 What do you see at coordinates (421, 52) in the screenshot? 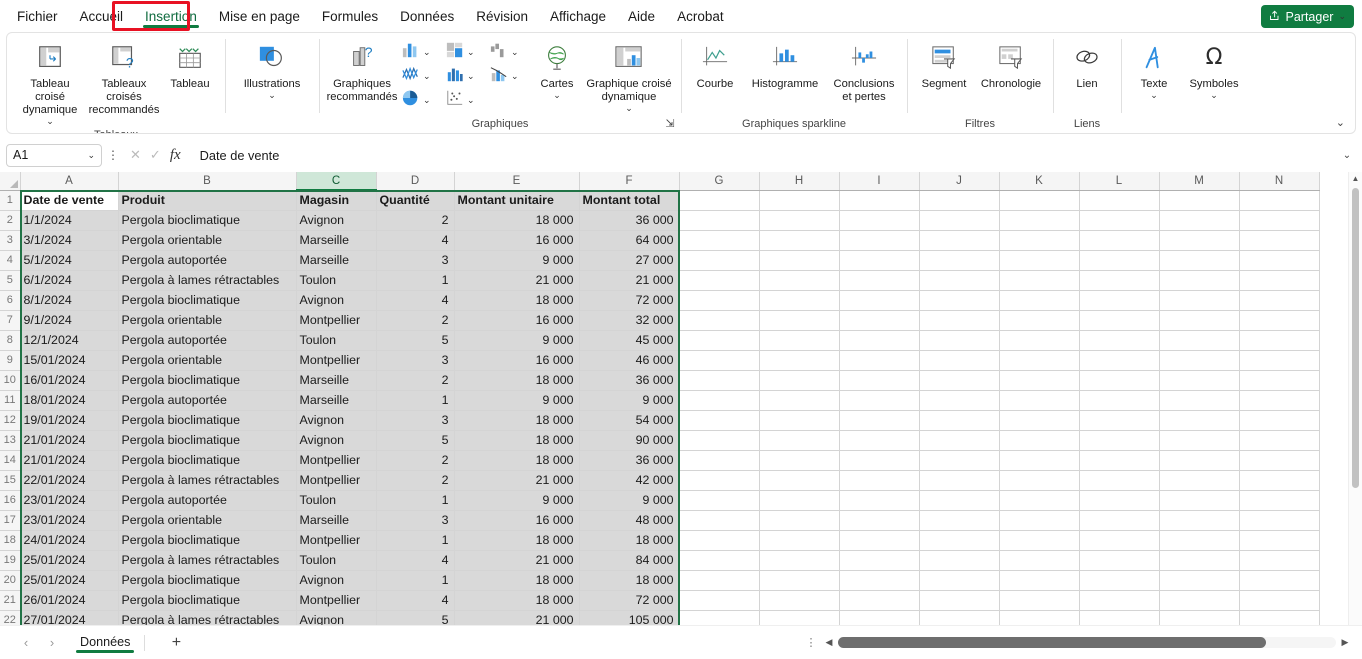
I see `column-chart-button: ⌄` at bounding box center [421, 52].